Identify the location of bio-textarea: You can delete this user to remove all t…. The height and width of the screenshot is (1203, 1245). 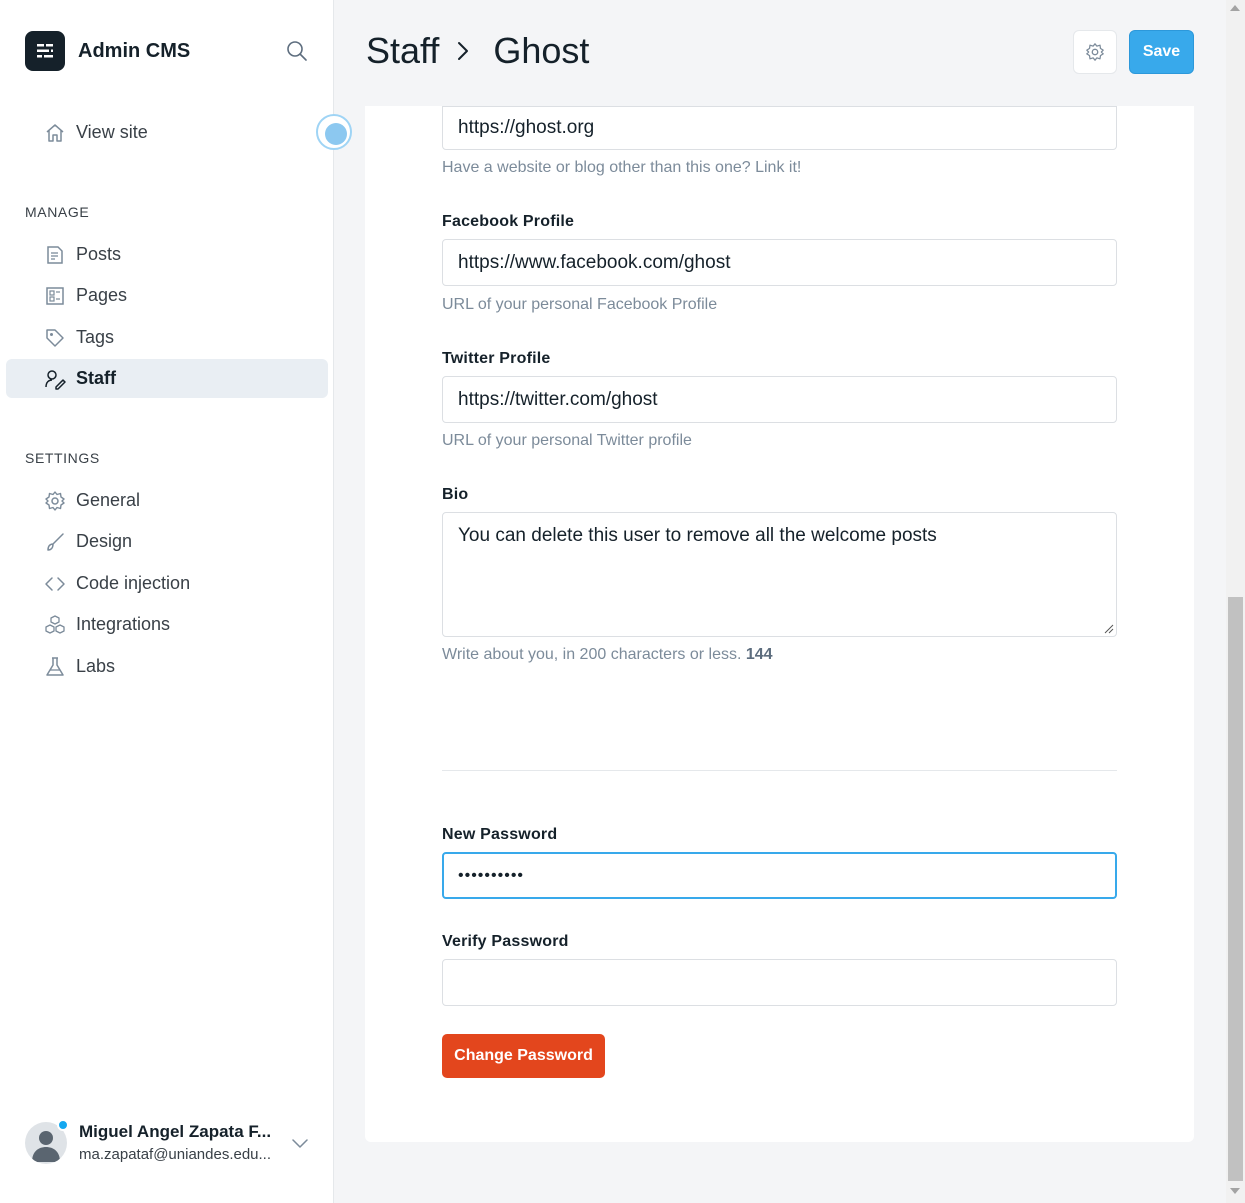
(779, 574).